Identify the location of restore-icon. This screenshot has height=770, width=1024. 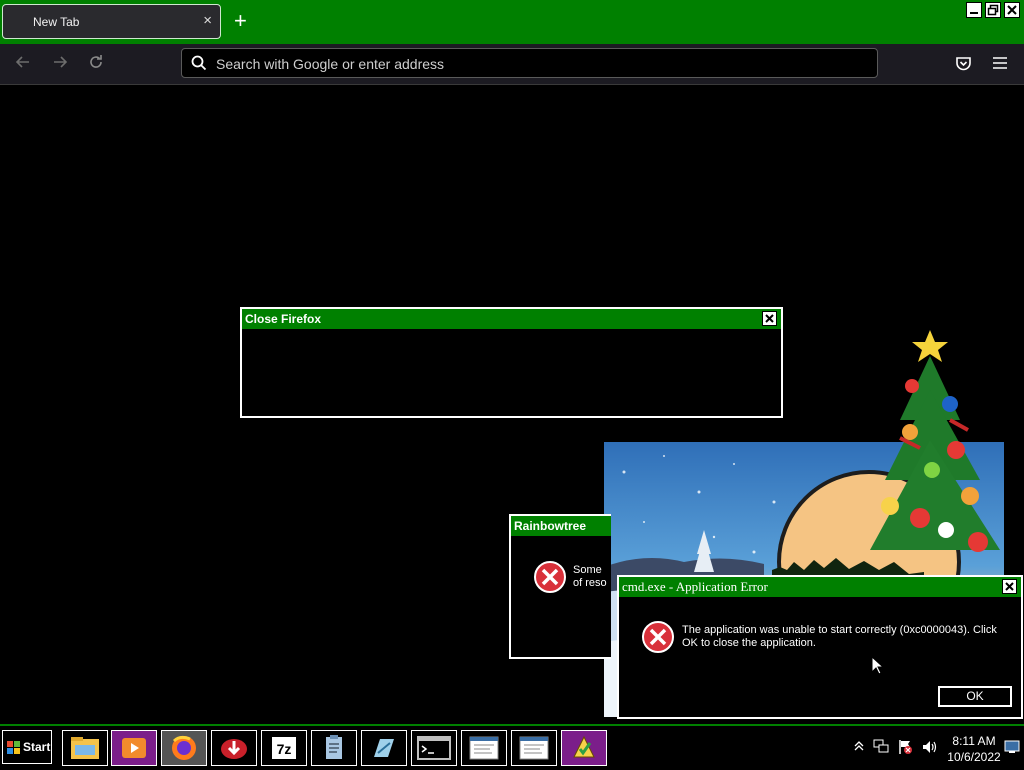
(993, 10).